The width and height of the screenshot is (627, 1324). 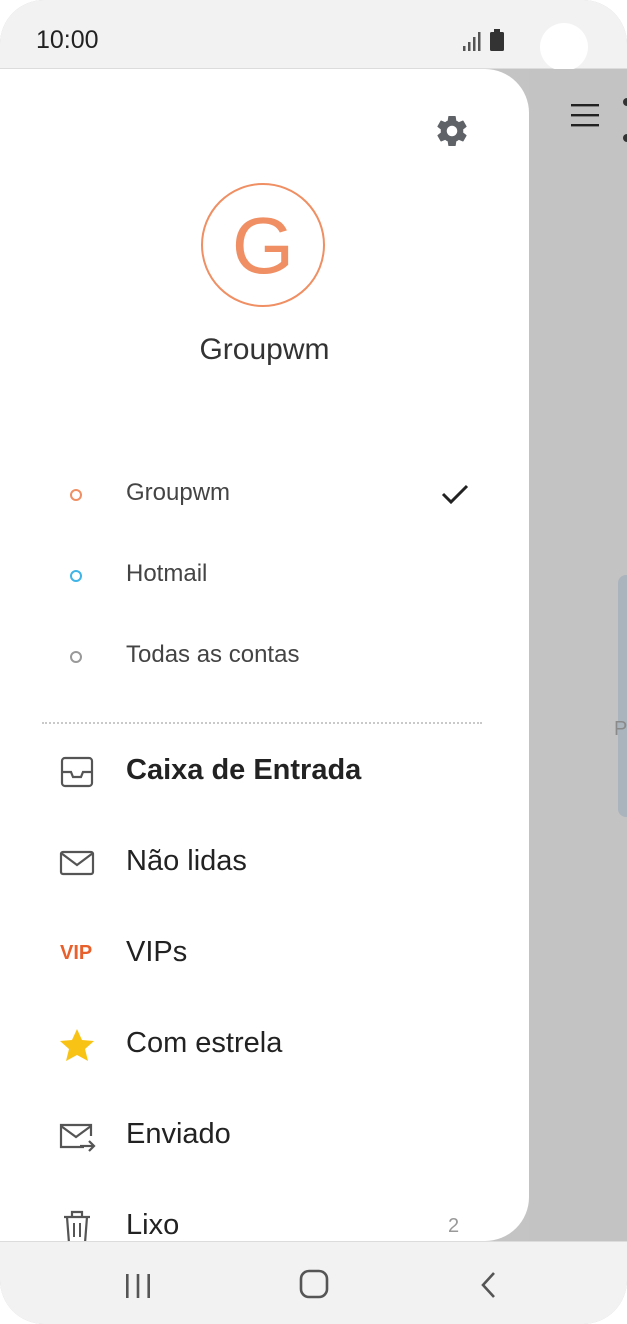 I want to click on account-avatar: G, so click(x=263, y=245).